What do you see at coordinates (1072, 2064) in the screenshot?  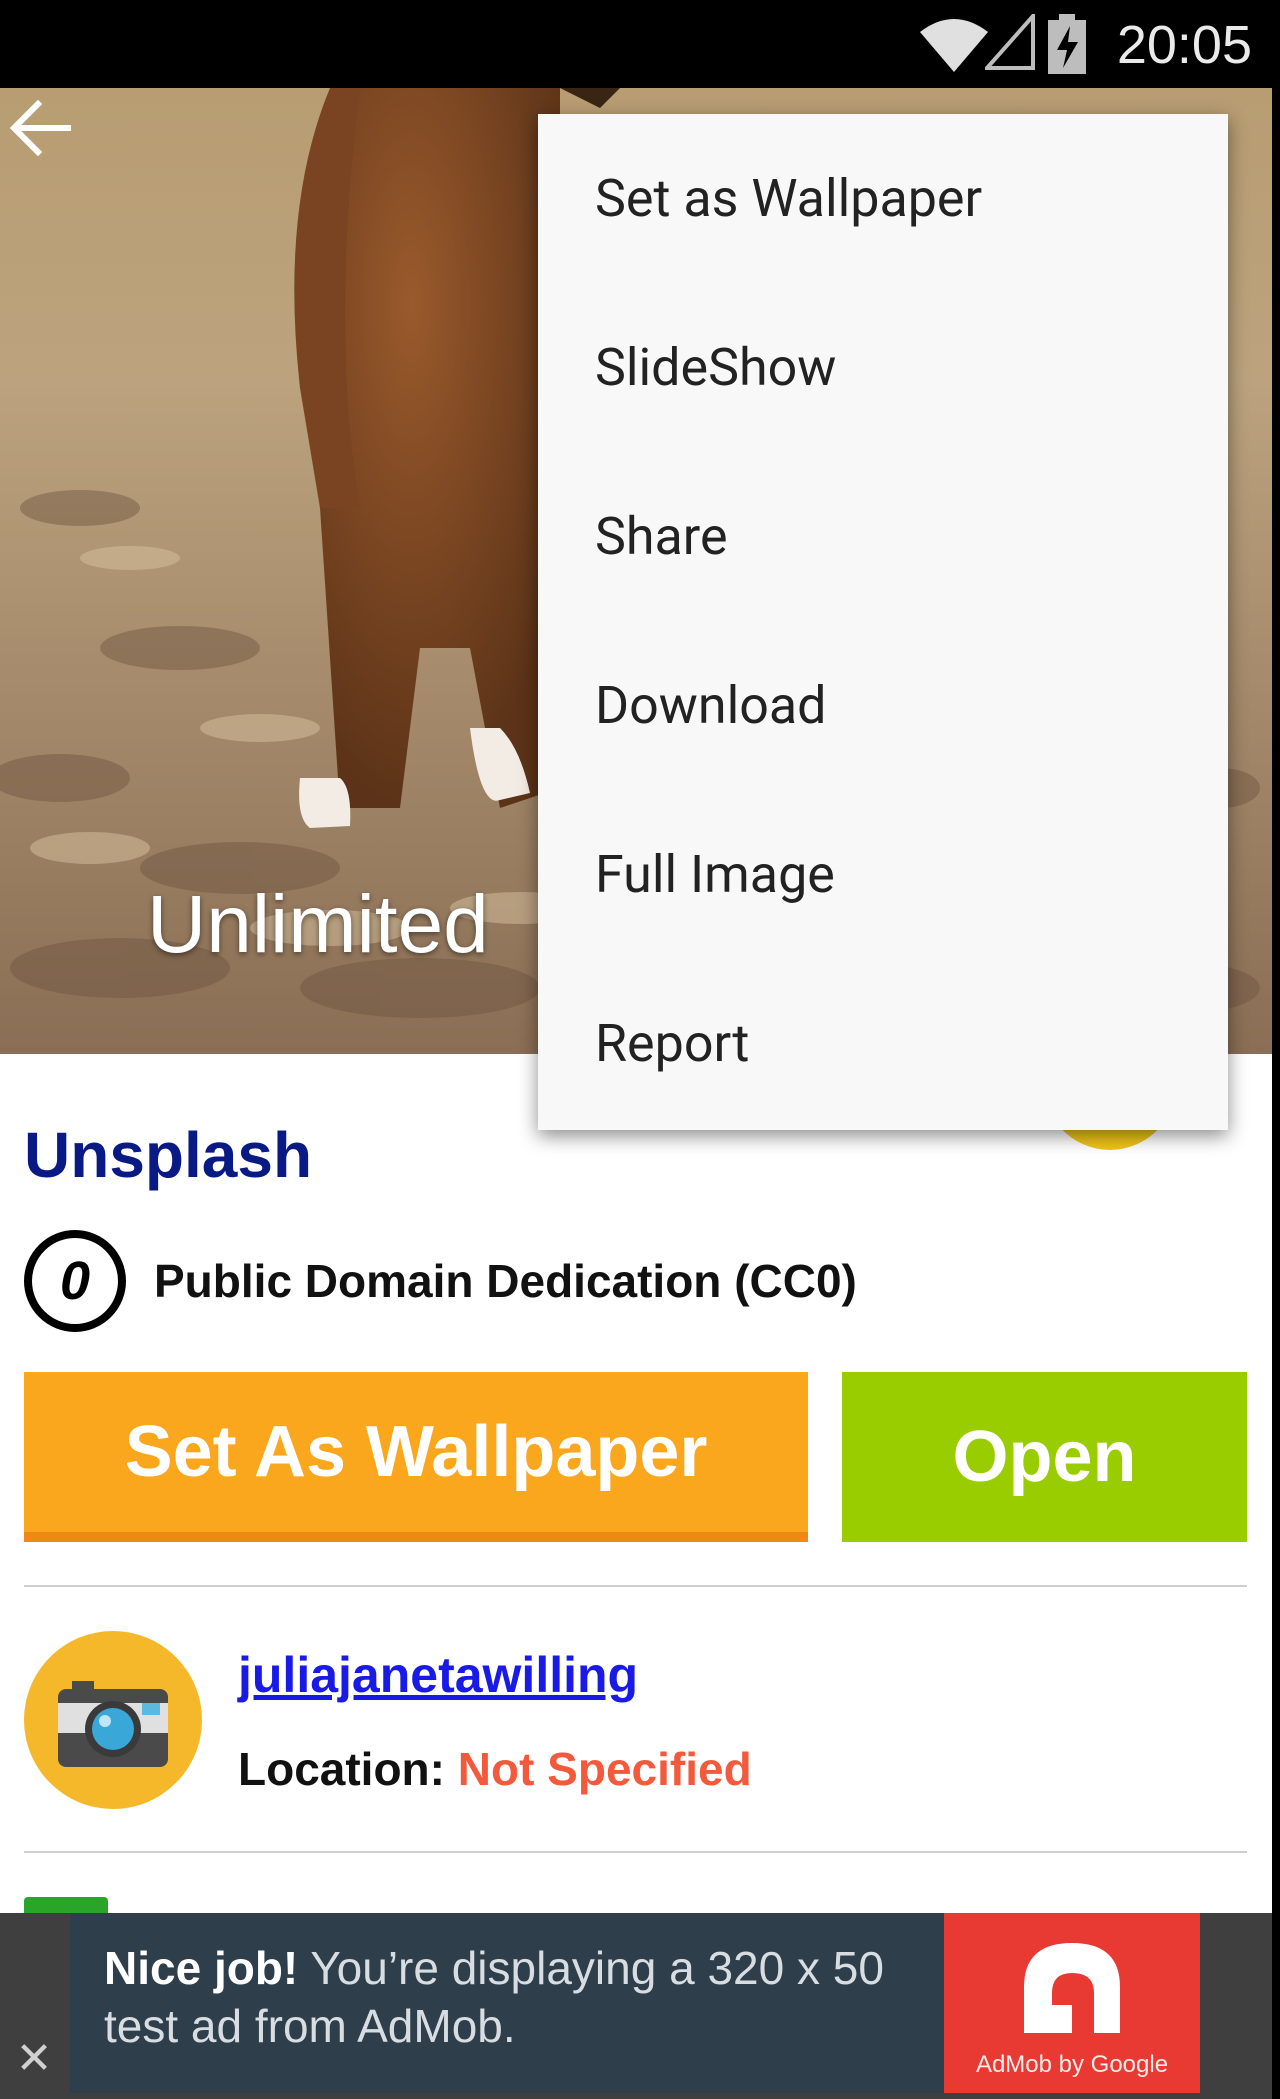 I see `admob-brand-text: AdMob by Google` at bounding box center [1072, 2064].